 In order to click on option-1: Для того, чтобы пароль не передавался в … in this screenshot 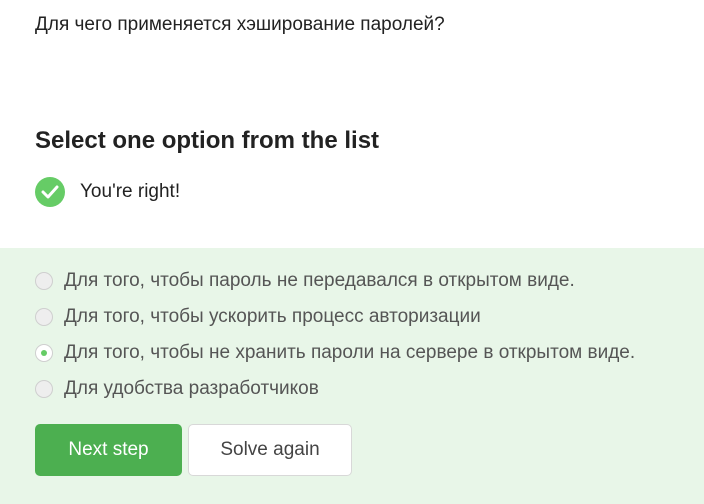, I will do `click(305, 281)`.